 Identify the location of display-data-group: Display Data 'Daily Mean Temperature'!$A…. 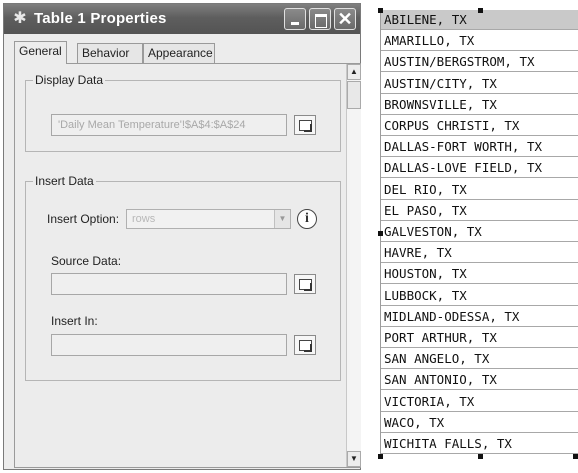
(183, 112).